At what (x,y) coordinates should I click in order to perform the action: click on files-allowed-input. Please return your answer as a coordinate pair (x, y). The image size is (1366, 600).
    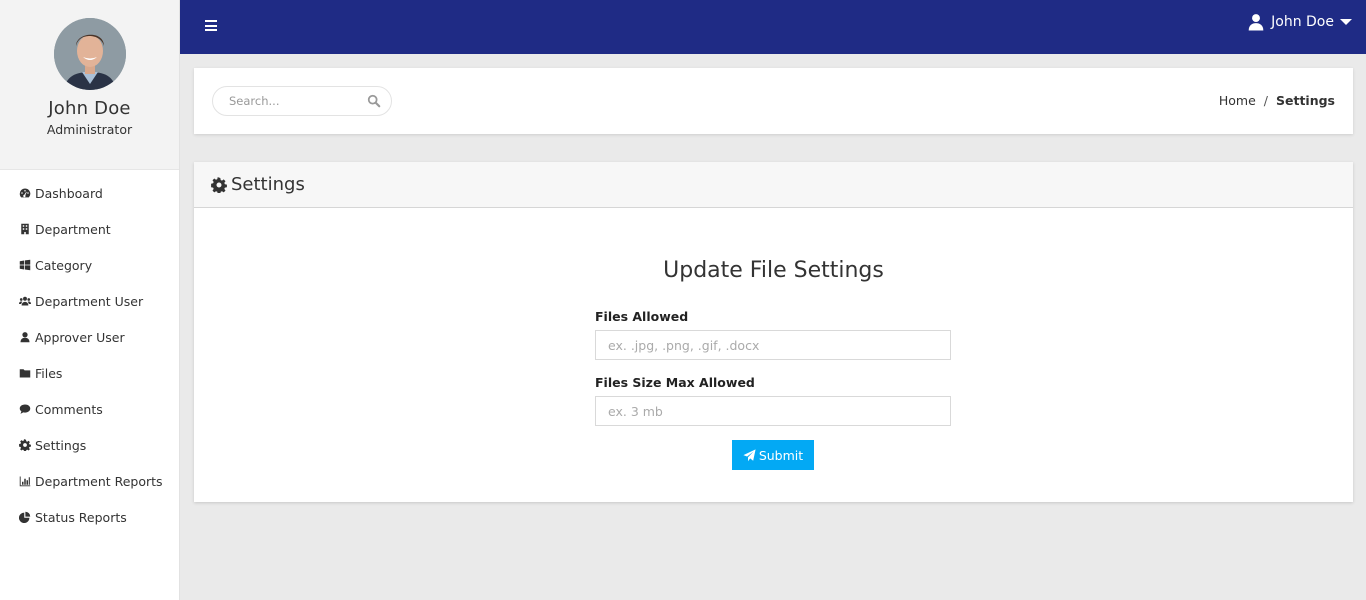
    Looking at the image, I should click on (773, 345).